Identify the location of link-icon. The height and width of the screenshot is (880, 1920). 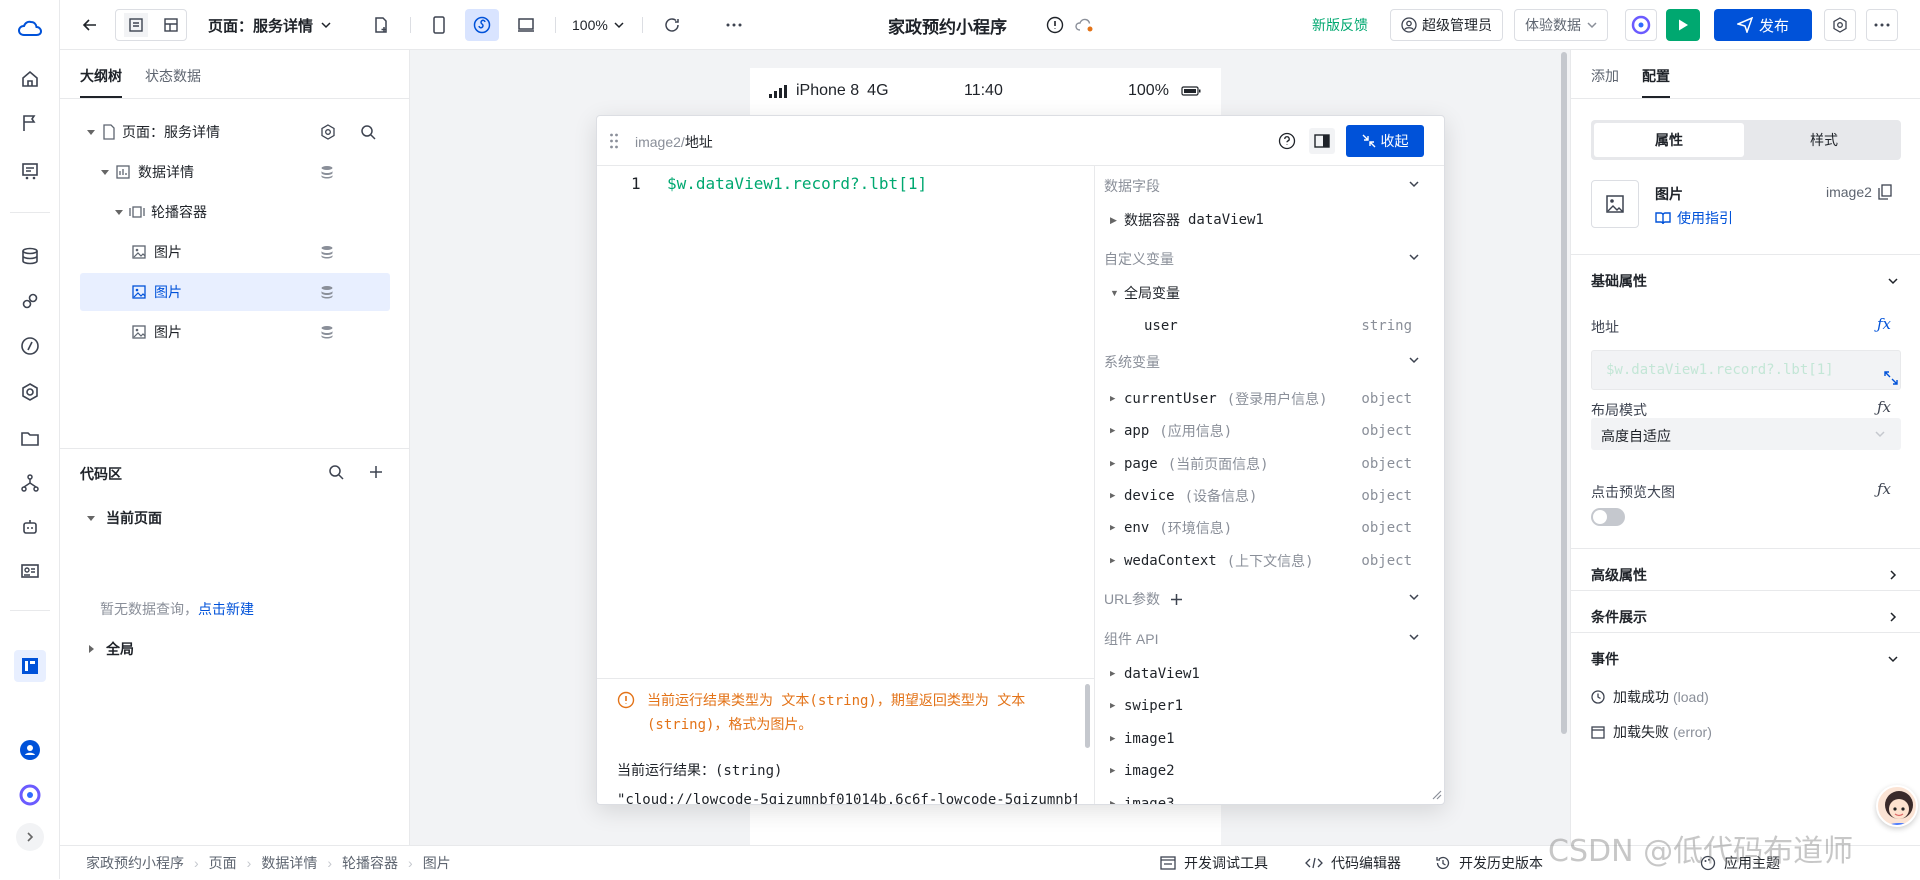
(30, 301).